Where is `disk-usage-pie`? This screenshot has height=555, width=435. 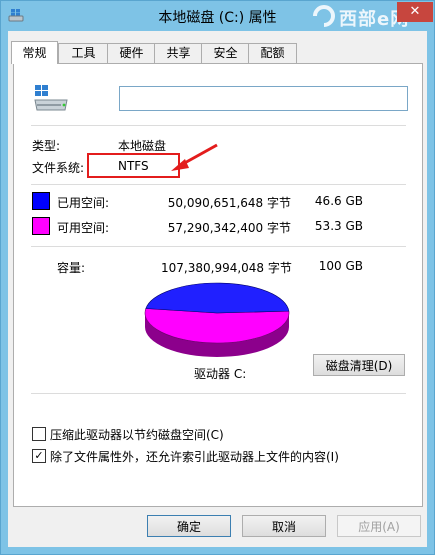
disk-usage-pie is located at coordinates (217, 319).